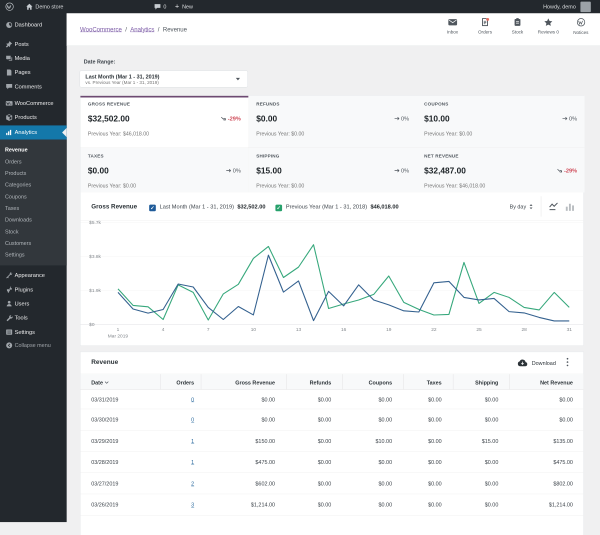  I want to click on svg-text: 16, so click(344, 330).